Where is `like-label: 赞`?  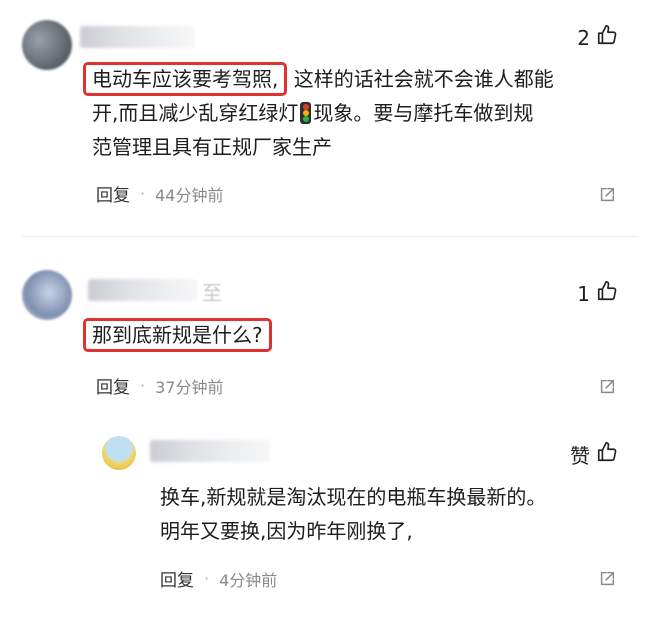 like-label: 赞 is located at coordinates (580, 456).